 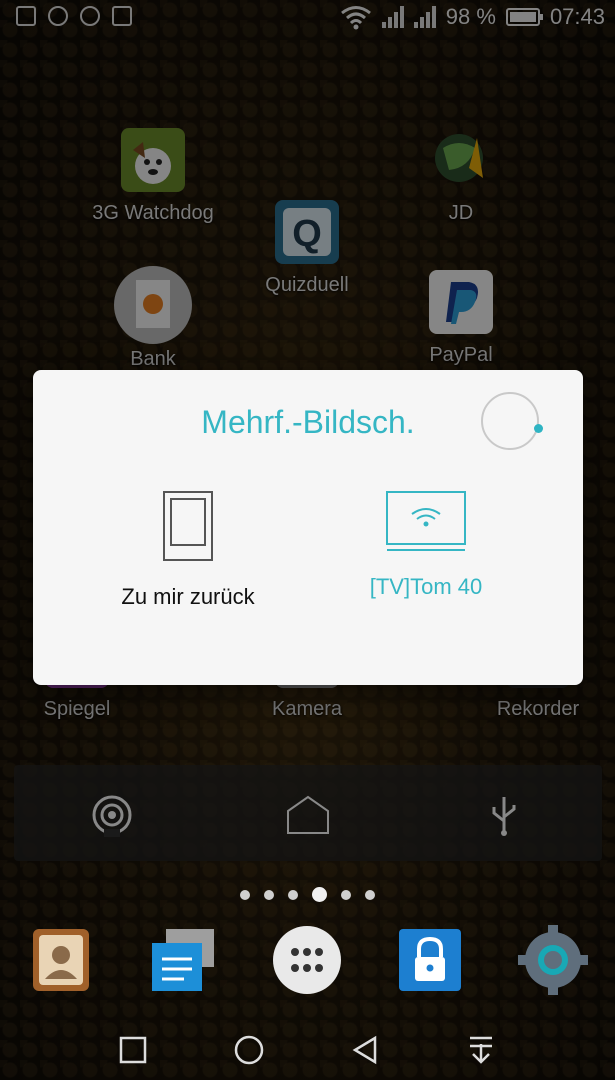 What do you see at coordinates (188, 526) in the screenshot?
I see `phone-outline-icon` at bounding box center [188, 526].